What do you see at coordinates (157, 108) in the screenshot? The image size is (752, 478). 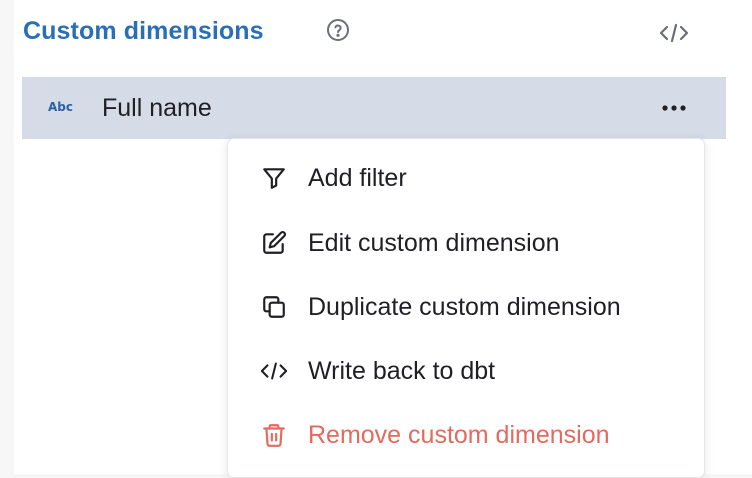 I see `dimension-label: Full name` at bounding box center [157, 108].